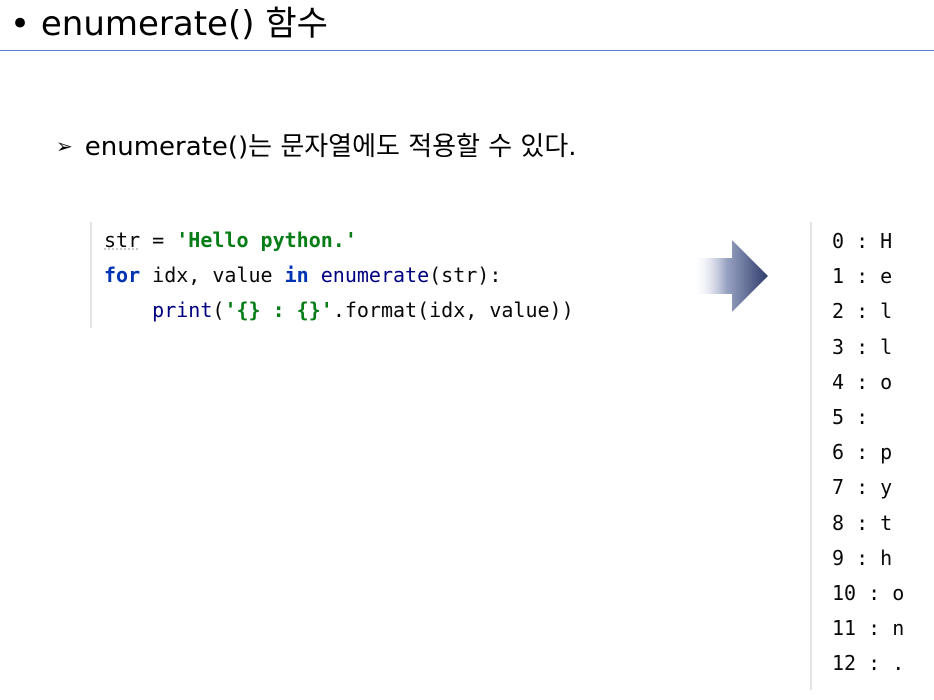 This screenshot has height=700, width=934. What do you see at coordinates (169, 24) in the screenshot?
I see `slide-title: • enumerate() 함수` at bounding box center [169, 24].